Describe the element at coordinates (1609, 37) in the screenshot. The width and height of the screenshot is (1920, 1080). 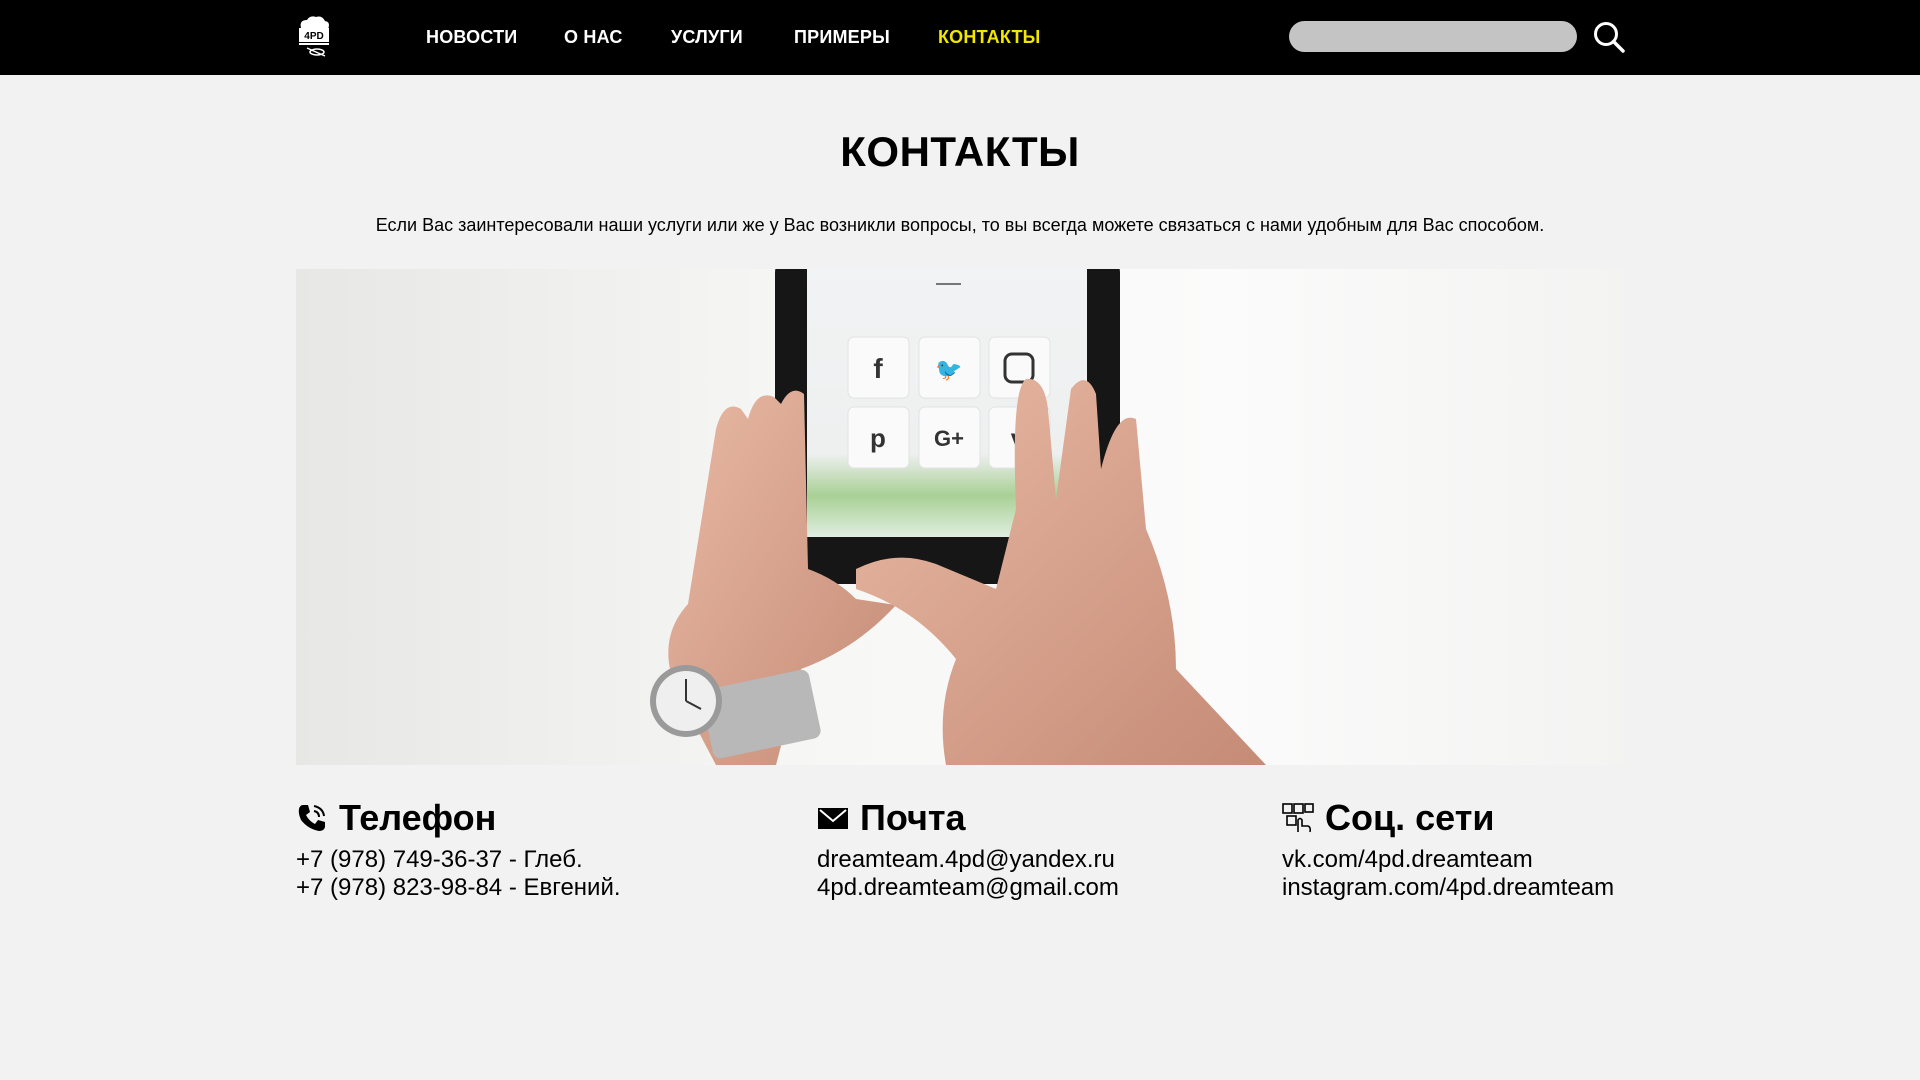
I see `search-icon` at that location.